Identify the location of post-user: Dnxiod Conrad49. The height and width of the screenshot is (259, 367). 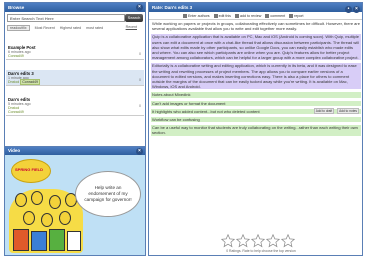
(24, 82).